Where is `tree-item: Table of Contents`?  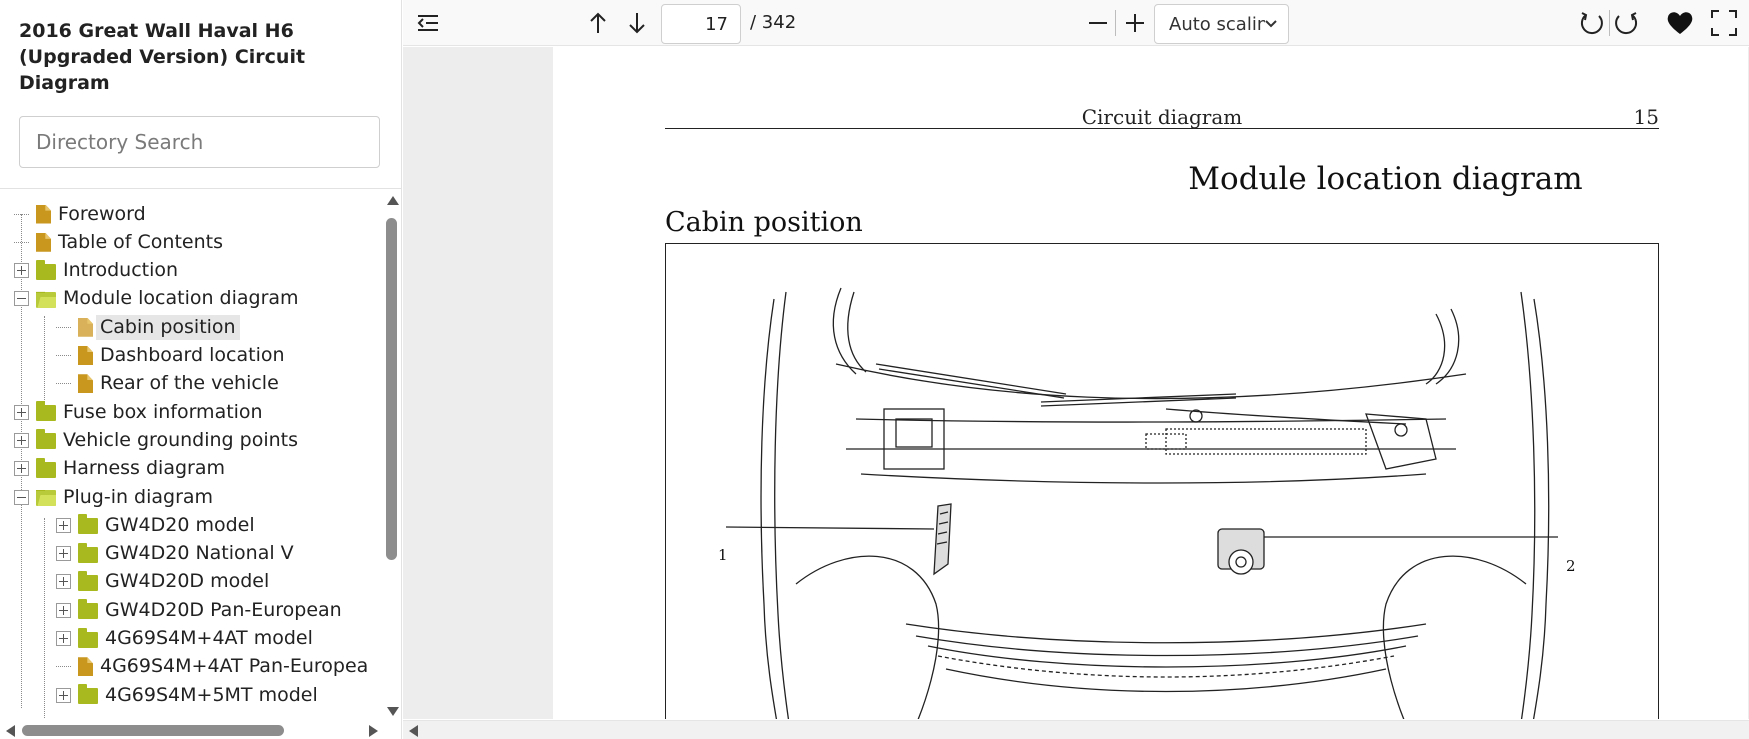
tree-item: Table of Contents is located at coordinates (120, 242).